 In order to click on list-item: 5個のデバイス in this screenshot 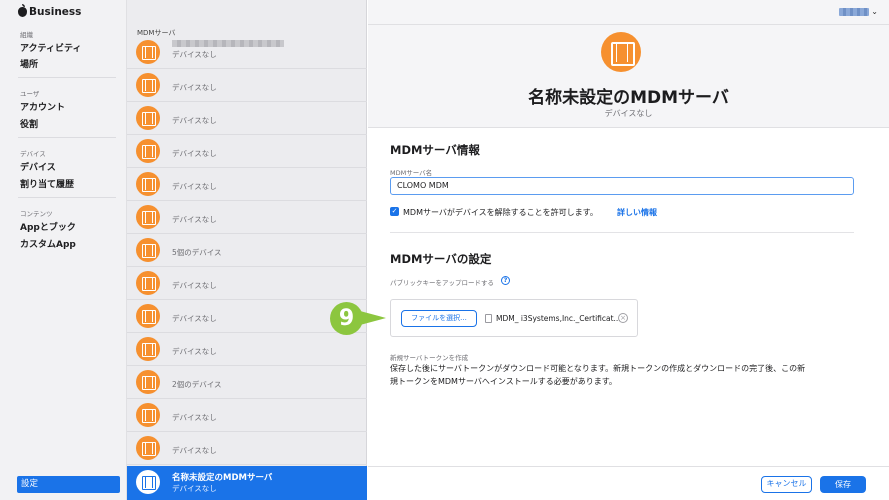, I will do `click(247, 250)`.